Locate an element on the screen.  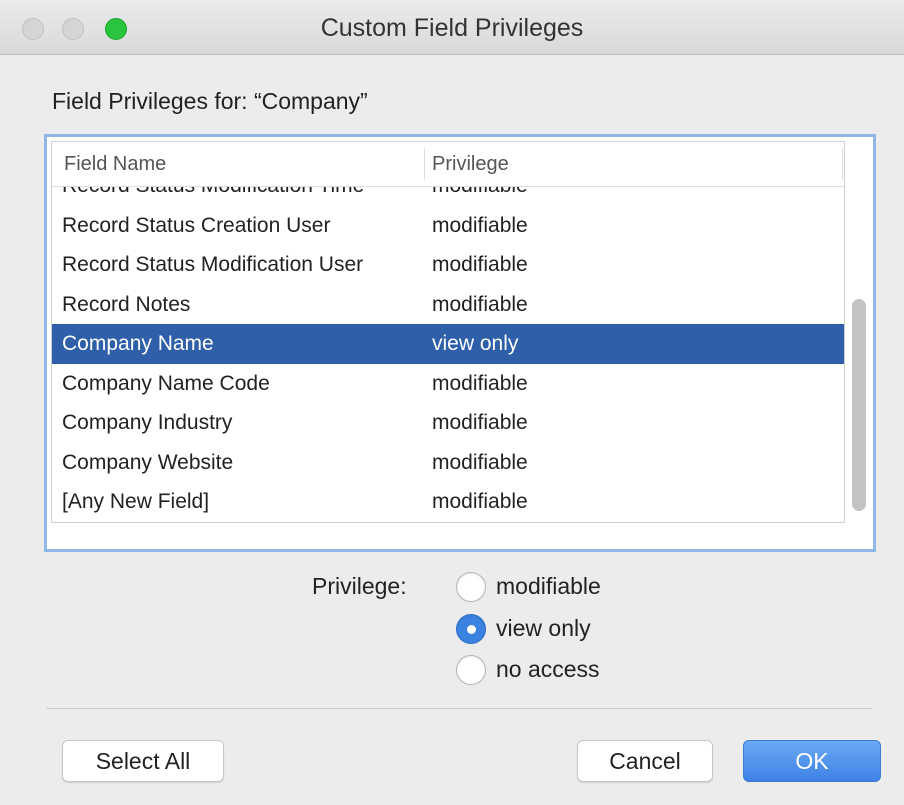
column-header-privilege: Privilege is located at coordinates (470, 164).